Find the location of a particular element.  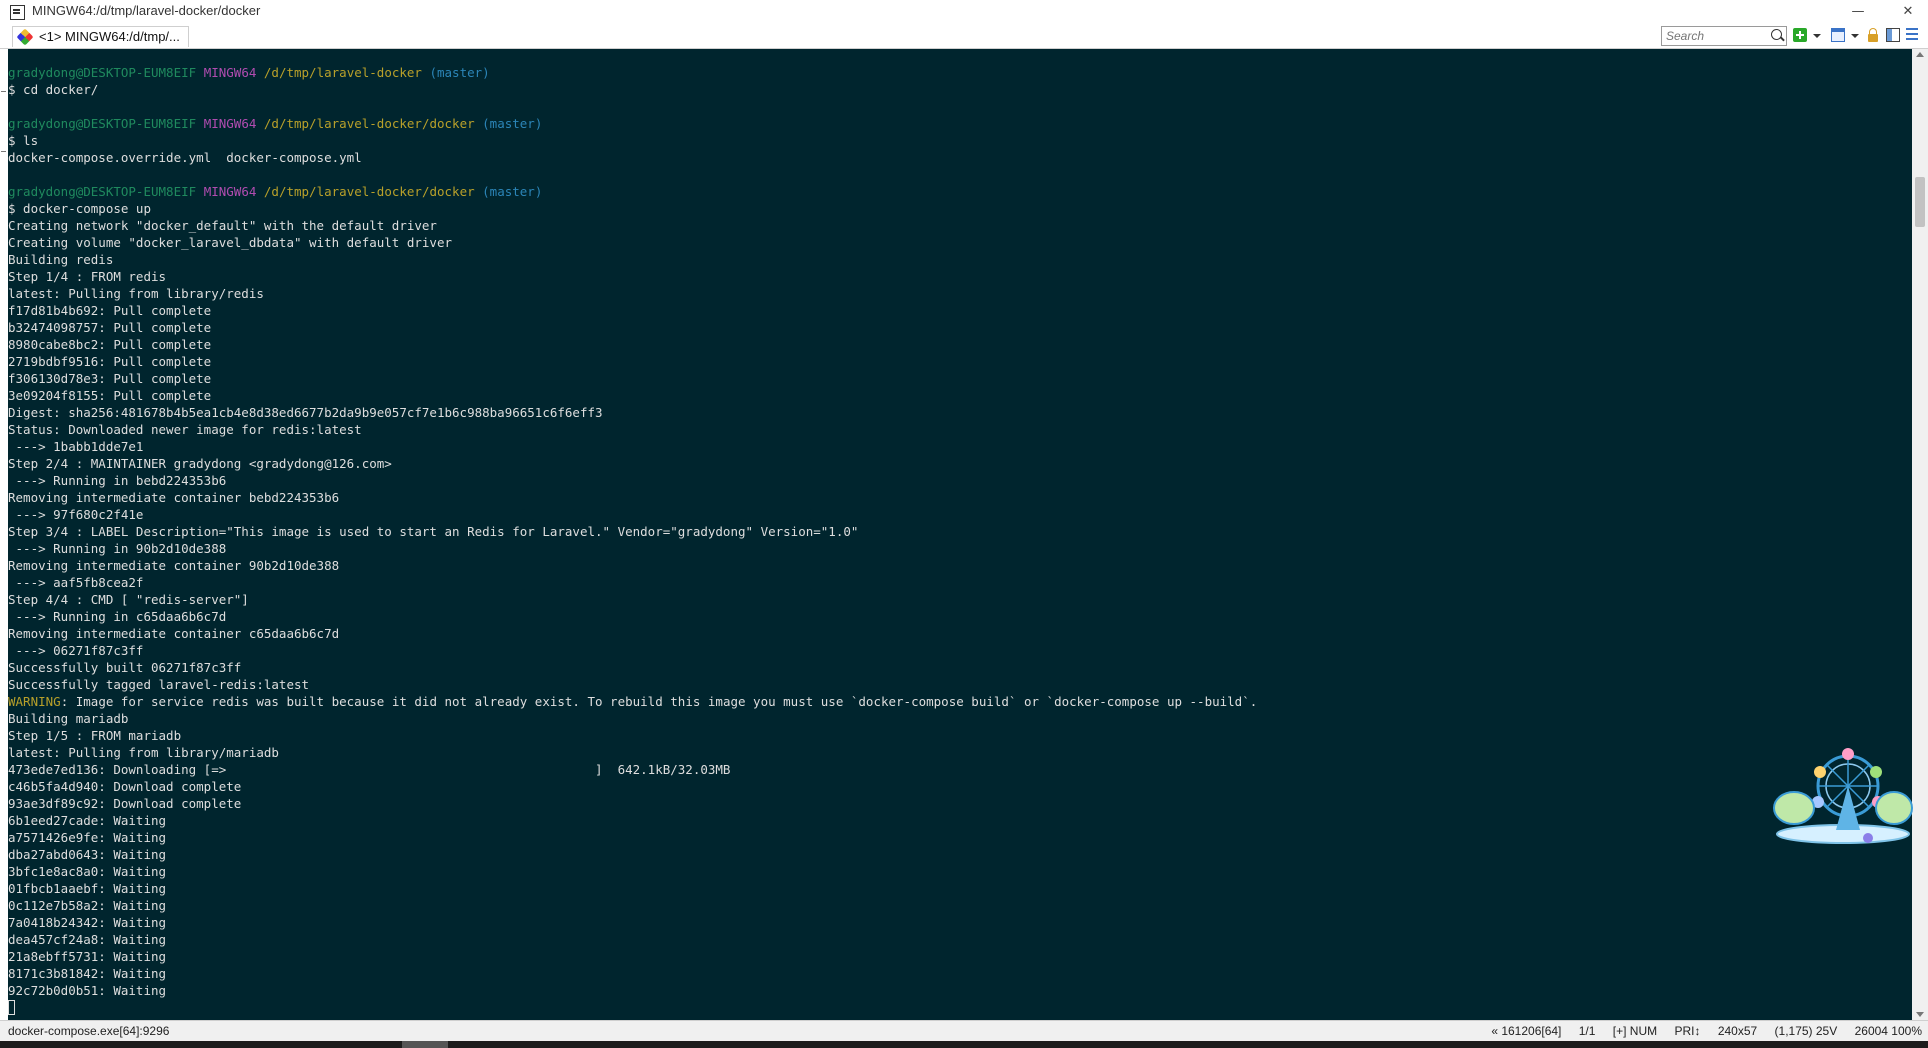

terminal-line: 7a0418b24342: Waiting is located at coordinates (632, 922).